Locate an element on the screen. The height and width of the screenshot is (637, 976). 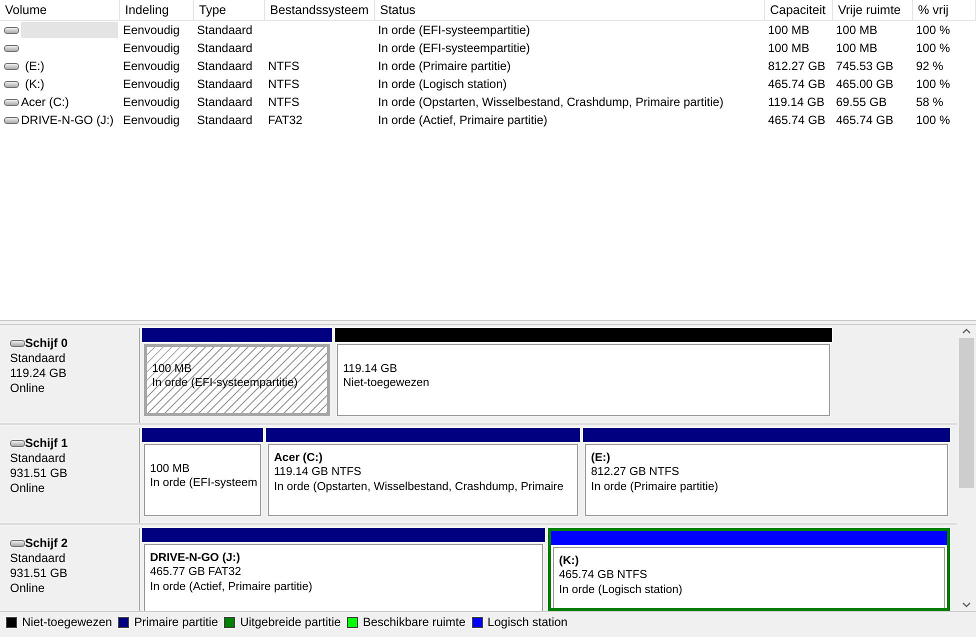
extended-partition: (K:) 465.74 GB NTFS In orde (Logisch station) is located at coordinates (749, 571).